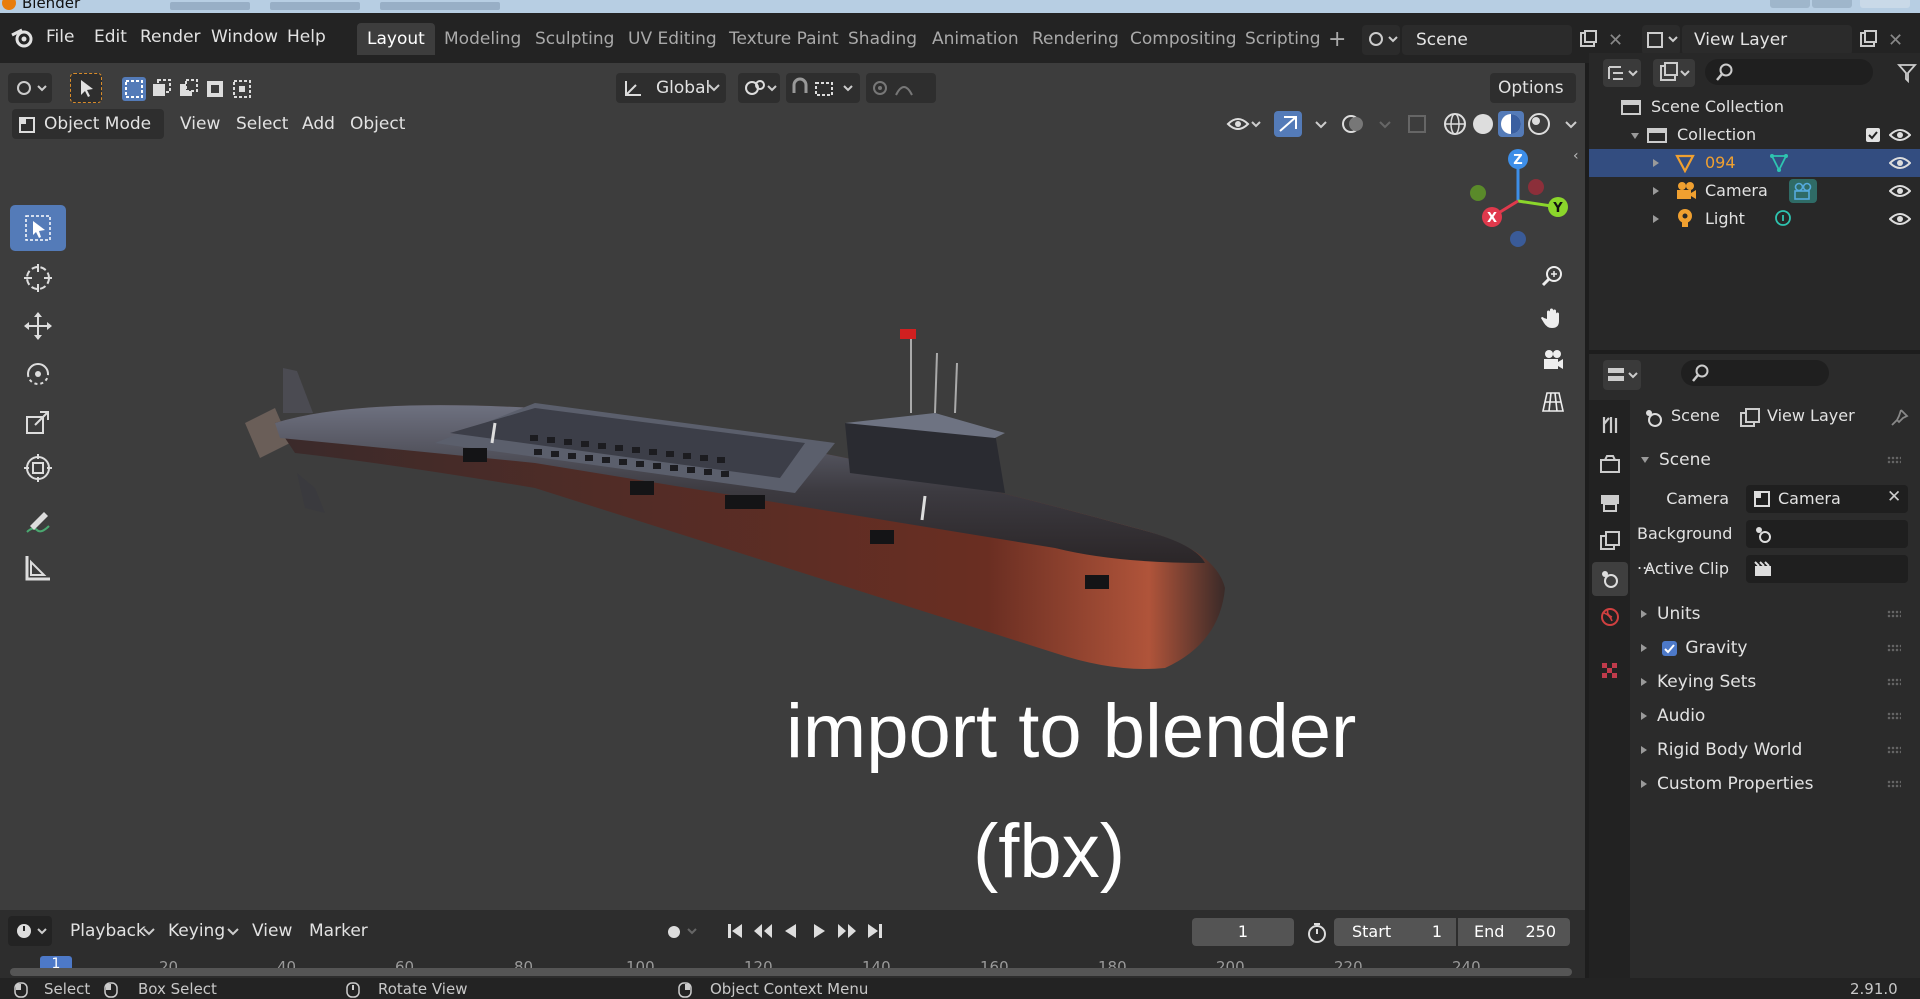  I want to click on menu-keying: Keying, so click(196, 931).